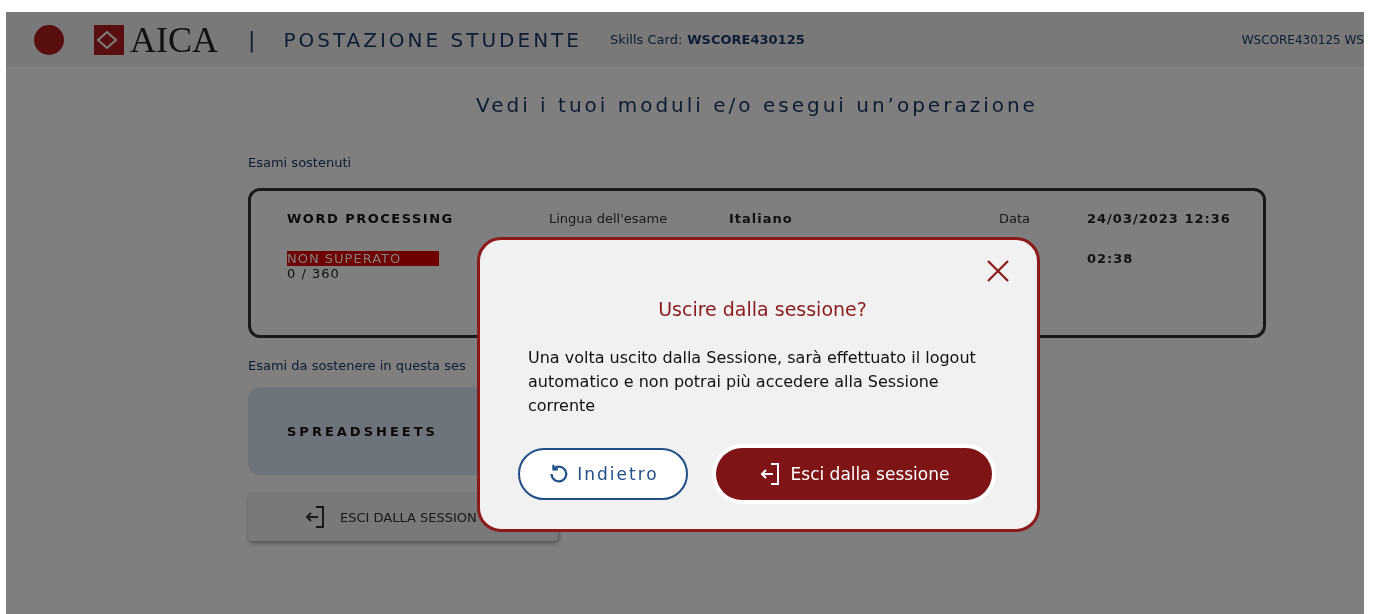 The height and width of the screenshot is (614, 1378). Describe the element at coordinates (609, 218) in the screenshot. I see `field-label: Lingua dell'esame` at that location.